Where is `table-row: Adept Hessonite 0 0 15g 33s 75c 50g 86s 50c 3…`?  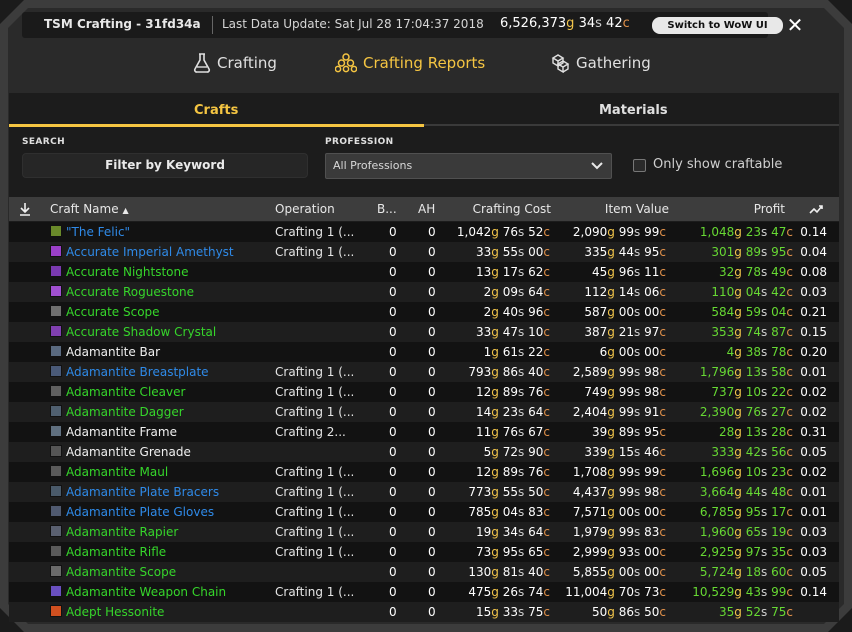 table-row: Adept Hessonite 0 0 15g 33s 75c 50g 86s 50c 3… is located at coordinates (424, 612).